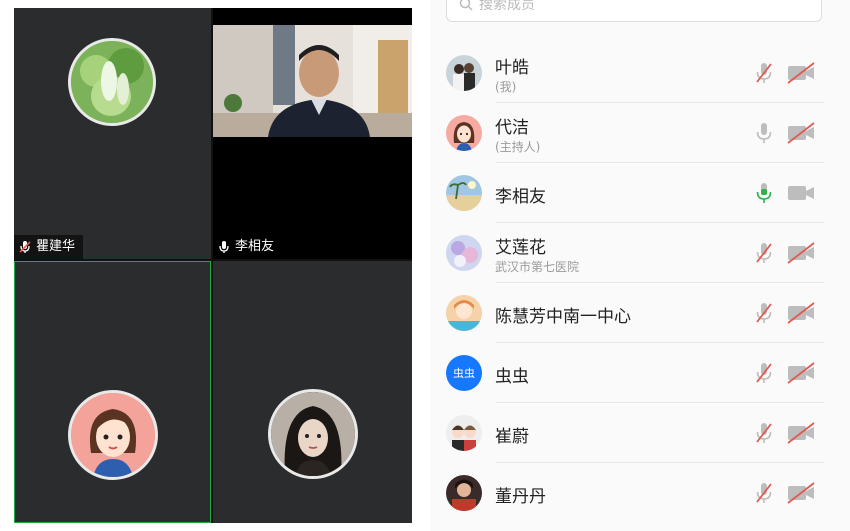 The height and width of the screenshot is (531, 850). Describe the element at coordinates (56, 246) in the screenshot. I see `participant-name: 瞿建华` at that location.